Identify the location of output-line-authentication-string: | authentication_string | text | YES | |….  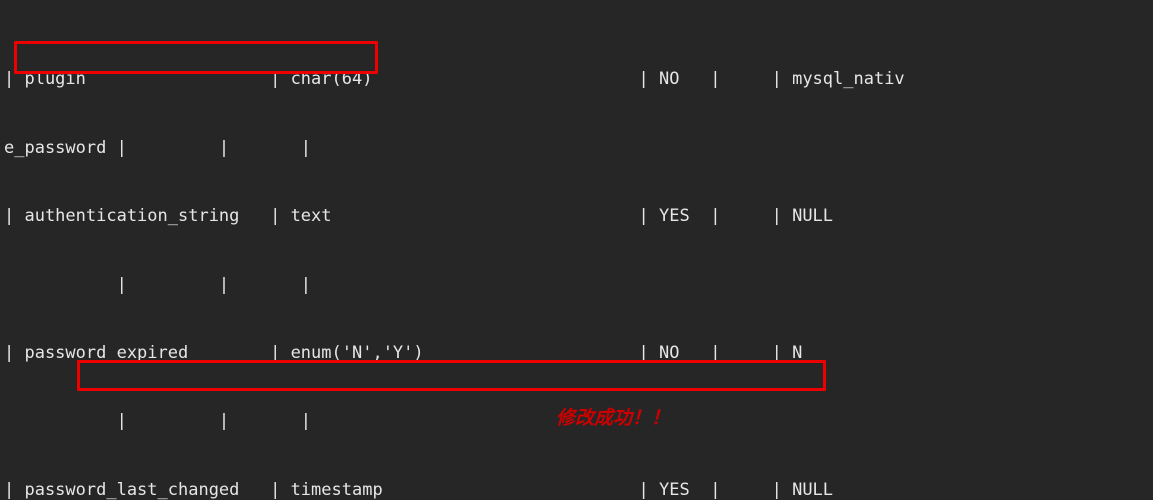
(419, 216).